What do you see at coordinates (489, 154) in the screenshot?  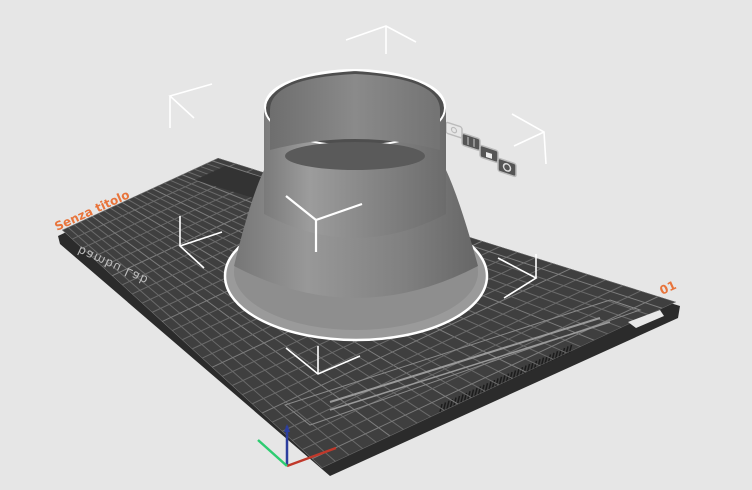 I see `lock-icon` at bounding box center [489, 154].